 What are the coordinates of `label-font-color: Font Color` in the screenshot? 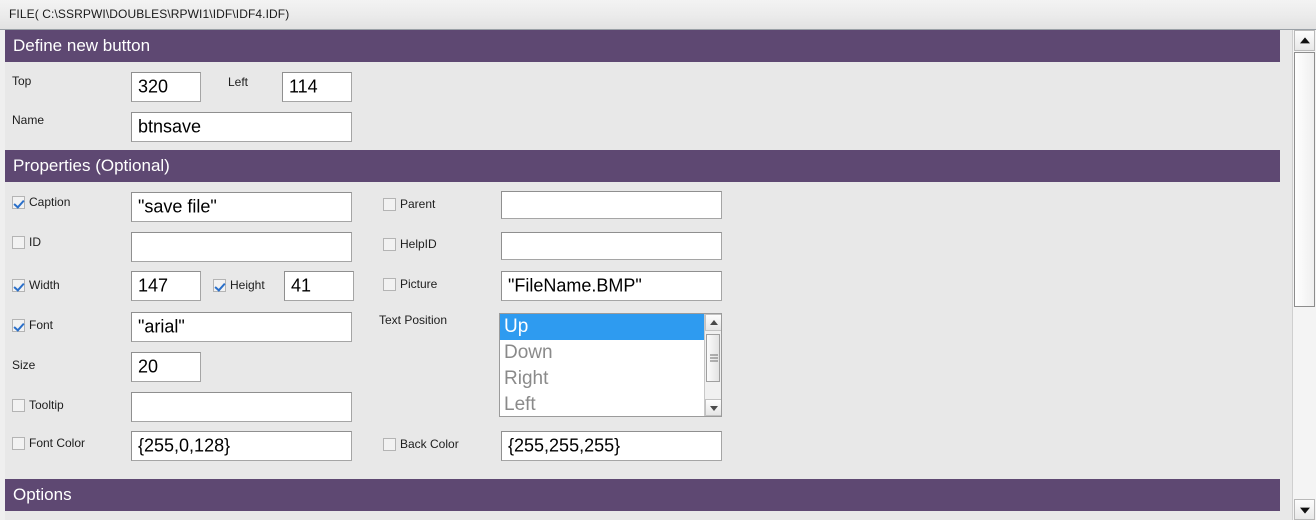 It's located at (57, 443).